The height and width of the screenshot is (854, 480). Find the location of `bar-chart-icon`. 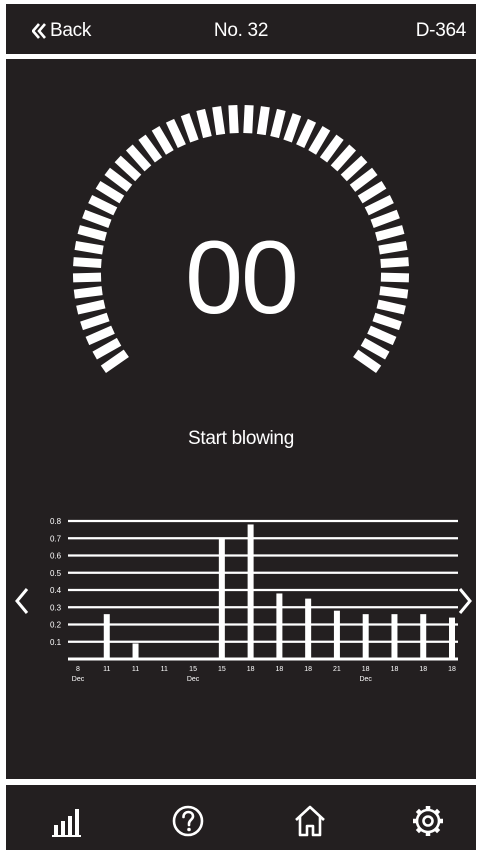

bar-chart-icon is located at coordinates (66, 823).